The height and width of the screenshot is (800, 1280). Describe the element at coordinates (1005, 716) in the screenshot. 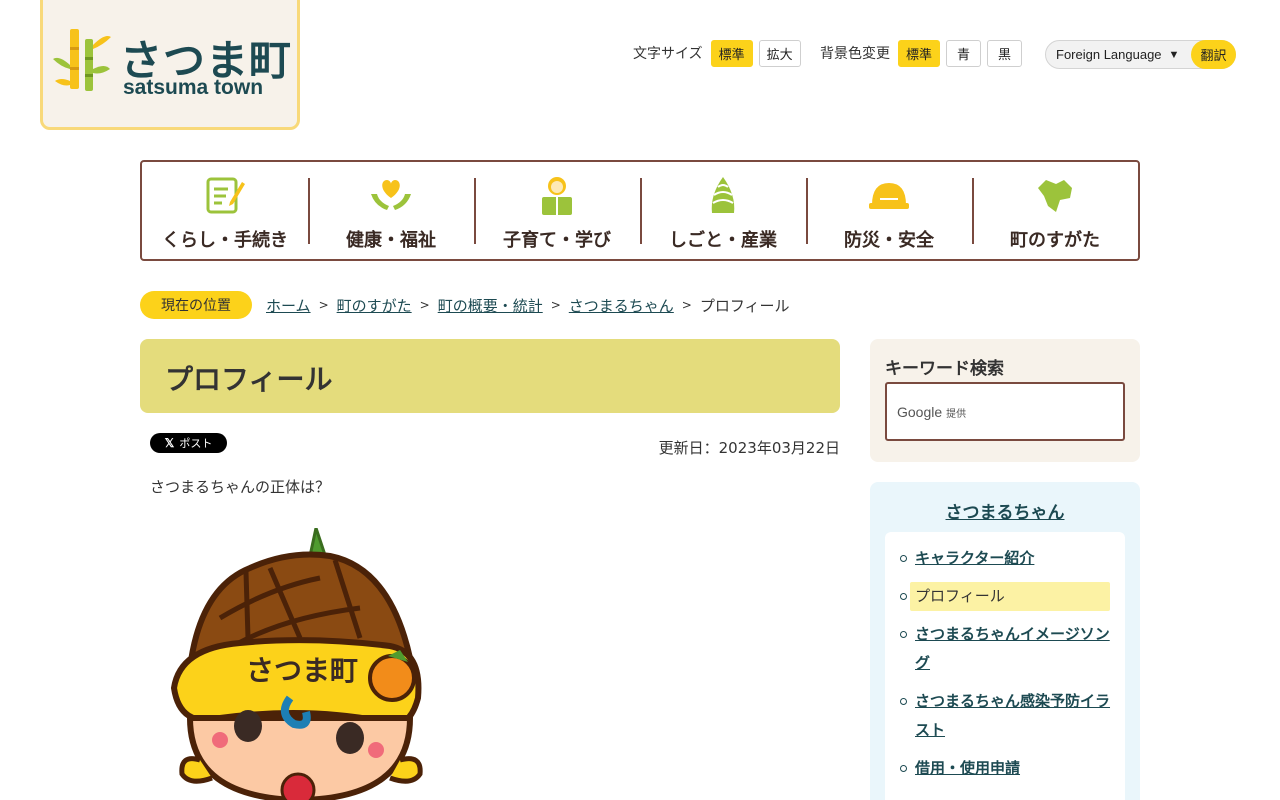

I see `side-menu-item-illustration: さつまるちゃん感染予防イラスト` at that location.